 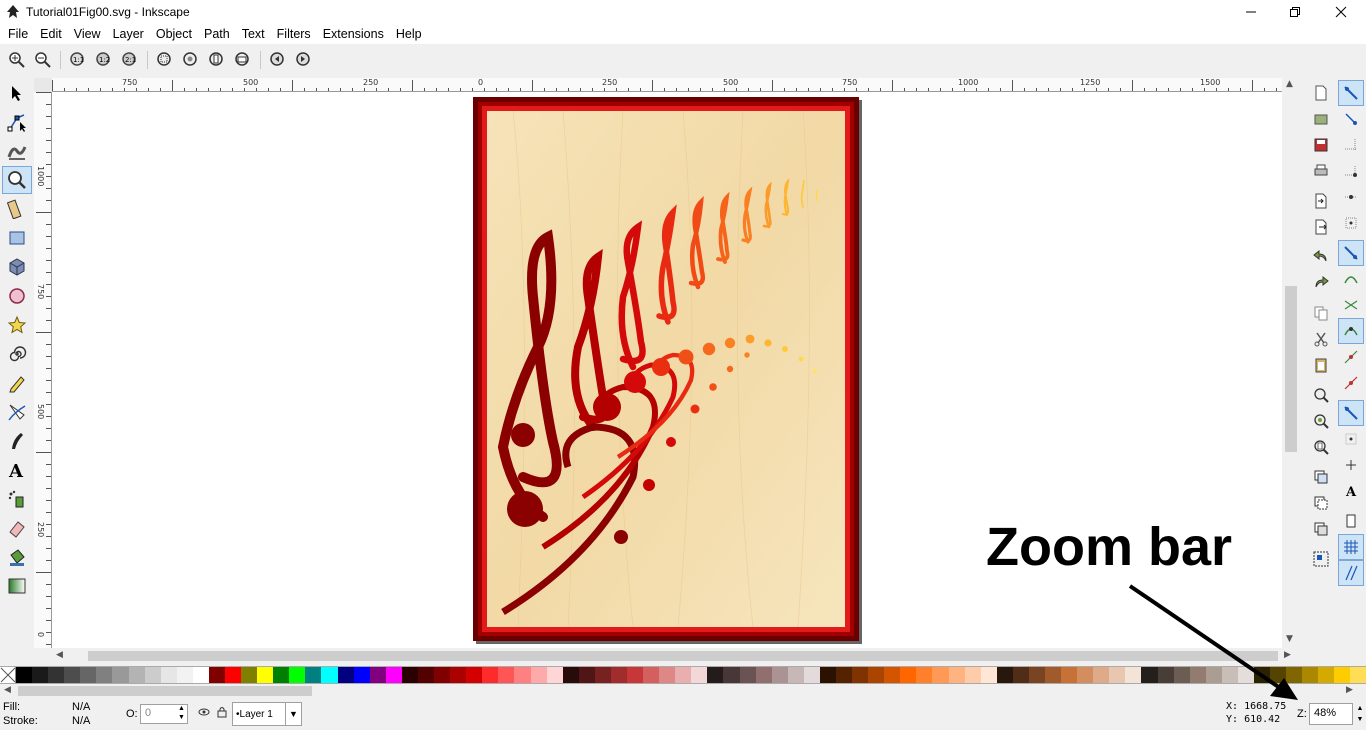 I want to click on snap-cusp-icon, so click(x=1351, y=331).